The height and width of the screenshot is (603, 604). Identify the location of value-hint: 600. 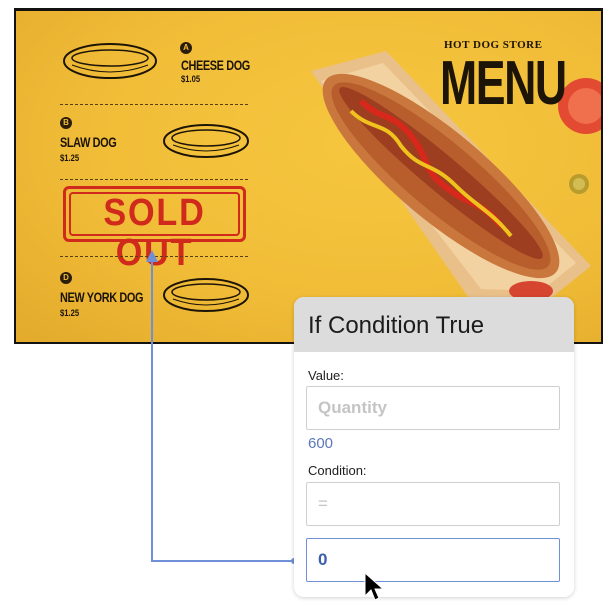
(321, 443).